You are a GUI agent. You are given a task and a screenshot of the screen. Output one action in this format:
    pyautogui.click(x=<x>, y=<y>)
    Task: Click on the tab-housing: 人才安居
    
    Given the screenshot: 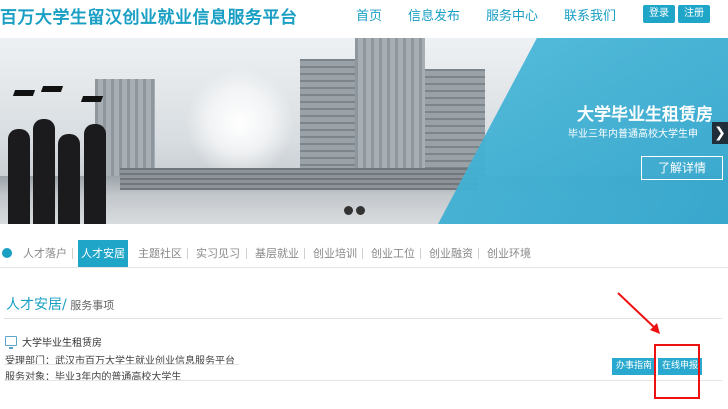 What is the action you would take?
    pyautogui.click(x=103, y=253)
    